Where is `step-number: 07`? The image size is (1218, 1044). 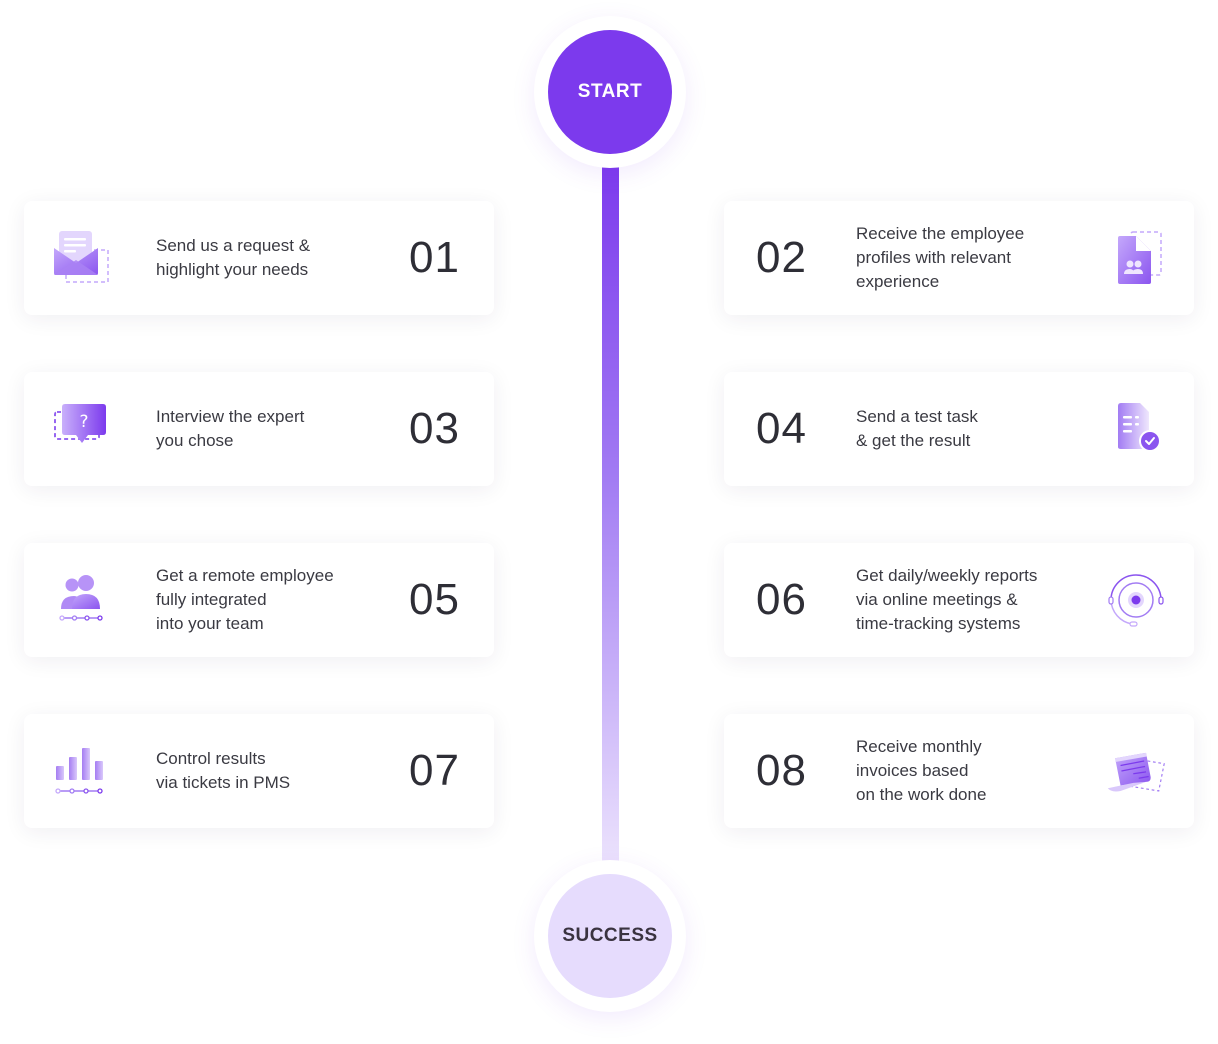 step-number: 07 is located at coordinates (434, 770).